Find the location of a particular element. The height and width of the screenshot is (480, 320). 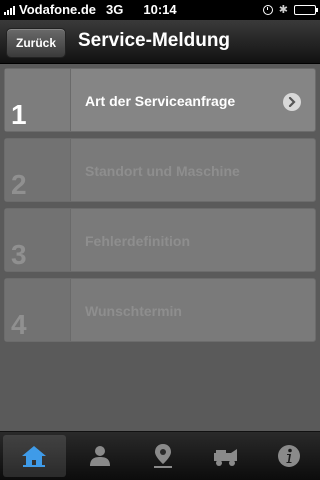

tab-home is located at coordinates (34, 456).